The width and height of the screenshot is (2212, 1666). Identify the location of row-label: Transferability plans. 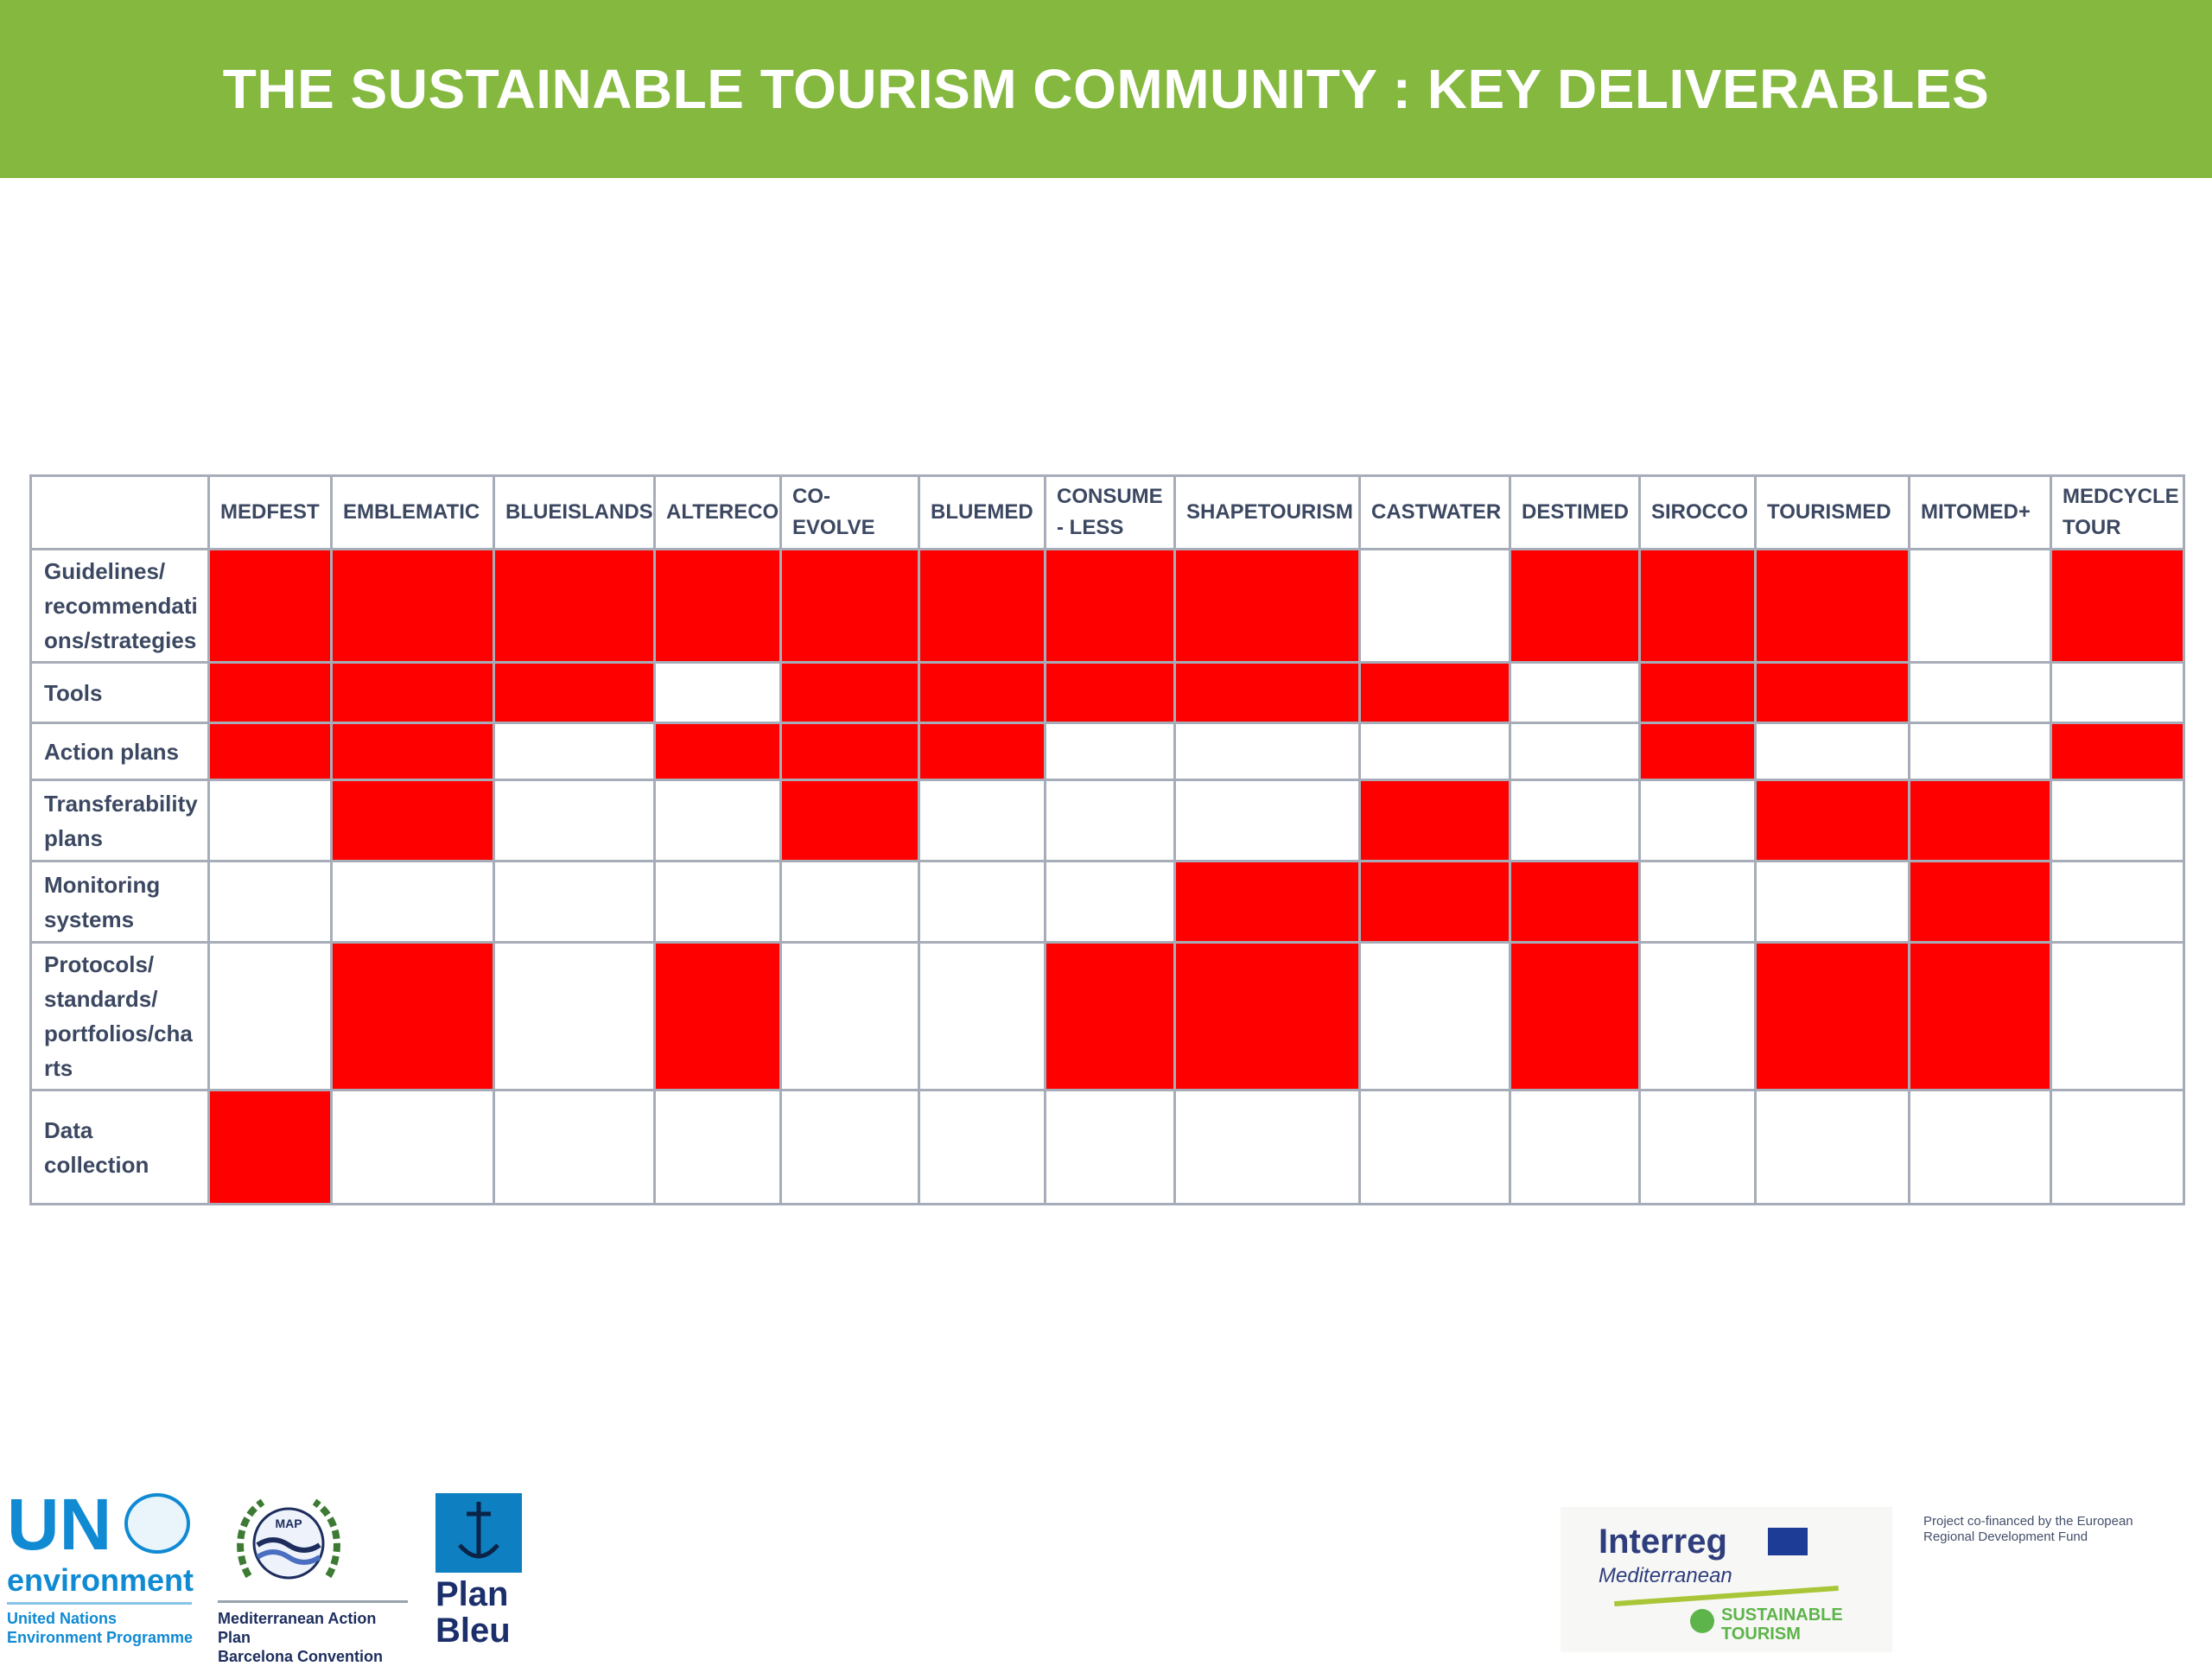
(119, 821).